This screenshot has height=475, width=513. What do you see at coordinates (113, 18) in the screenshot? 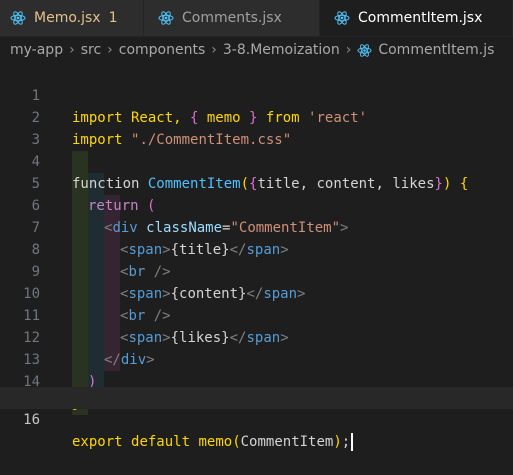
I see `problem-count-badge: 1` at bounding box center [113, 18].